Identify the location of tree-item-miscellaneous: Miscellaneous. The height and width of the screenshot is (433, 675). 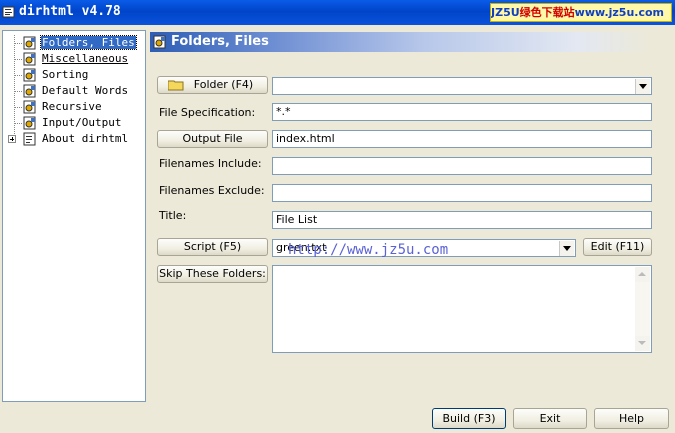
(74, 59).